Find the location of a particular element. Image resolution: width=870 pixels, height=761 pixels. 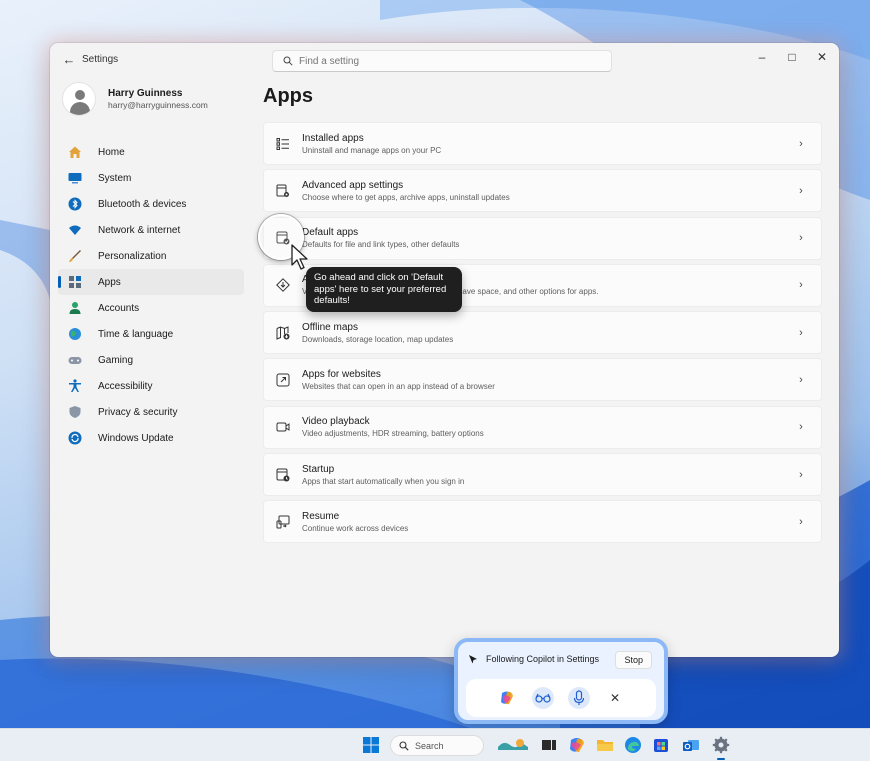

search-box is located at coordinates (442, 61).